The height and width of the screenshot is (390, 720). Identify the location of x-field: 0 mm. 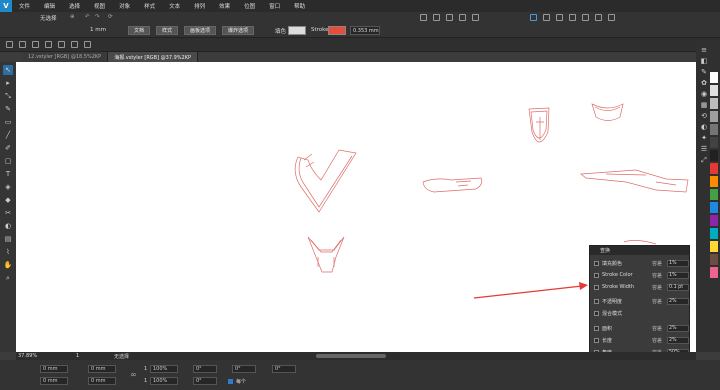
(54, 369).